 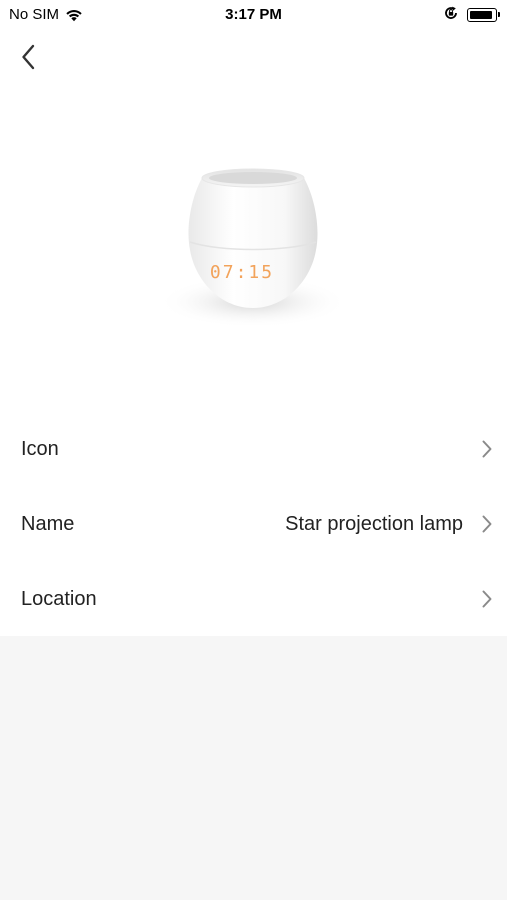 I want to click on row-name: Name Star projection lamp, so click(x=253, y=524).